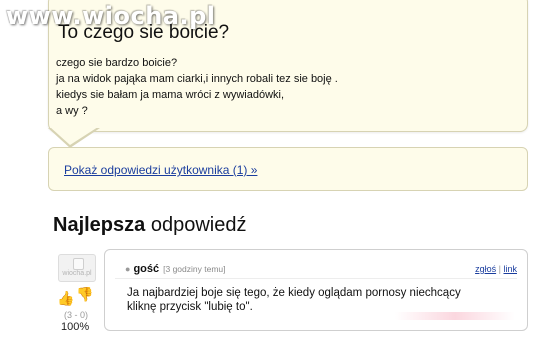  I want to click on answer-timestamp: [3 godziny temu], so click(194, 269).